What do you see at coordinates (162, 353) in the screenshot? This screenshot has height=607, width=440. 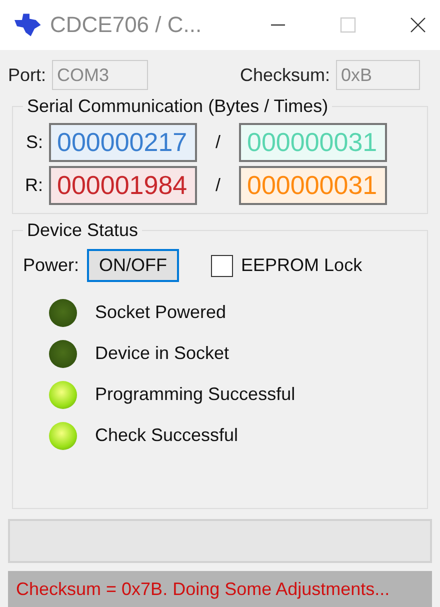 I see `indicator-label: Device in Socket` at bounding box center [162, 353].